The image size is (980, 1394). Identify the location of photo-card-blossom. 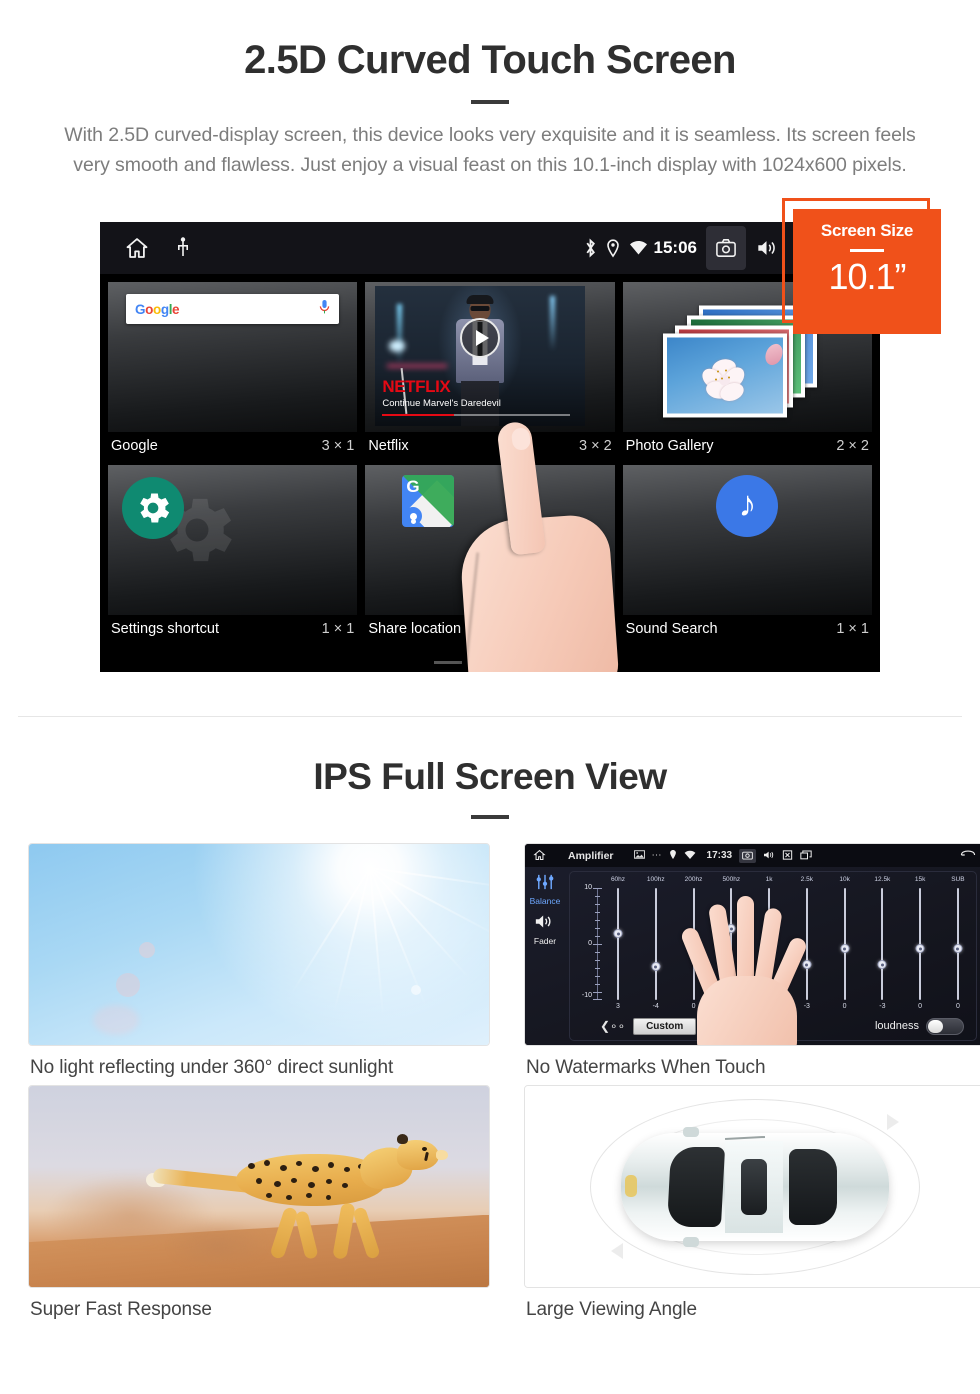
(725, 375).